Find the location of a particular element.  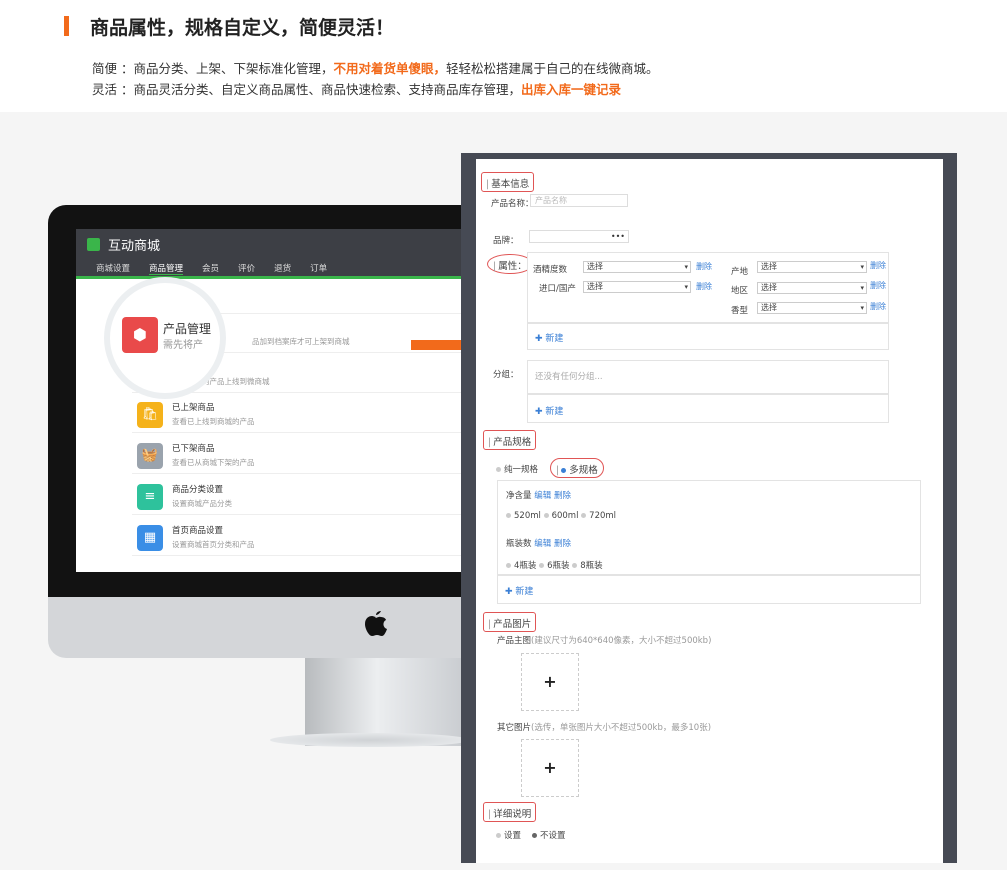

grid-icon: ▦ is located at coordinates (150, 538).